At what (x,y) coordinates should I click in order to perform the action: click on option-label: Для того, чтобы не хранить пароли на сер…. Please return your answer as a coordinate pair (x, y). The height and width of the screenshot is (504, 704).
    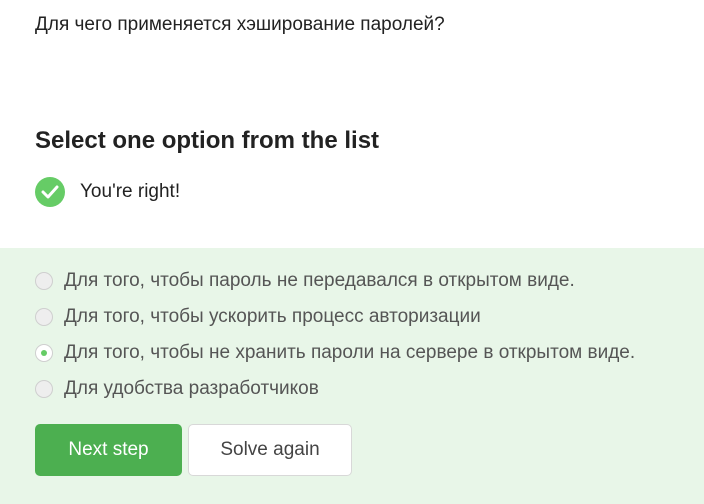
    Looking at the image, I should click on (350, 352).